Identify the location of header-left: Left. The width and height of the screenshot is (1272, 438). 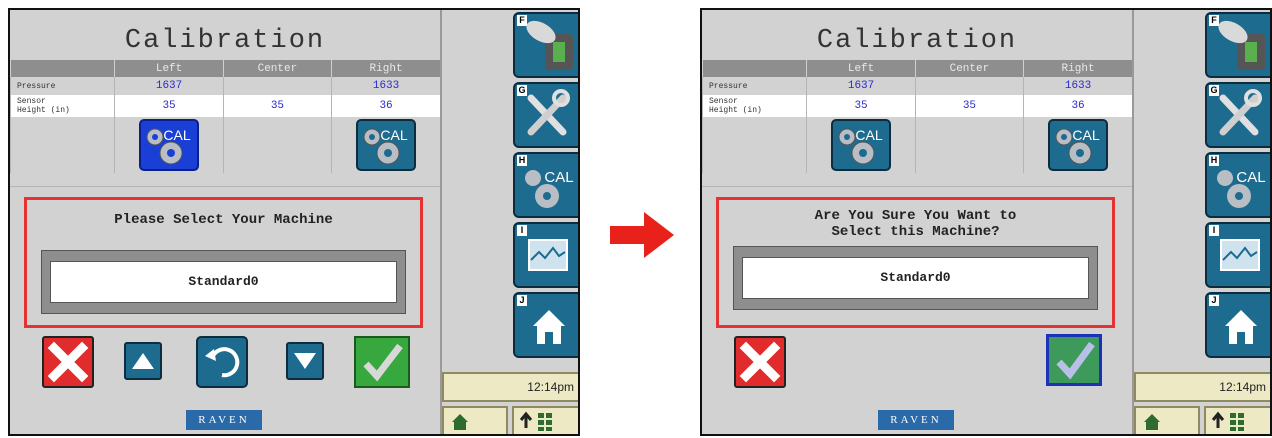
(169, 68).